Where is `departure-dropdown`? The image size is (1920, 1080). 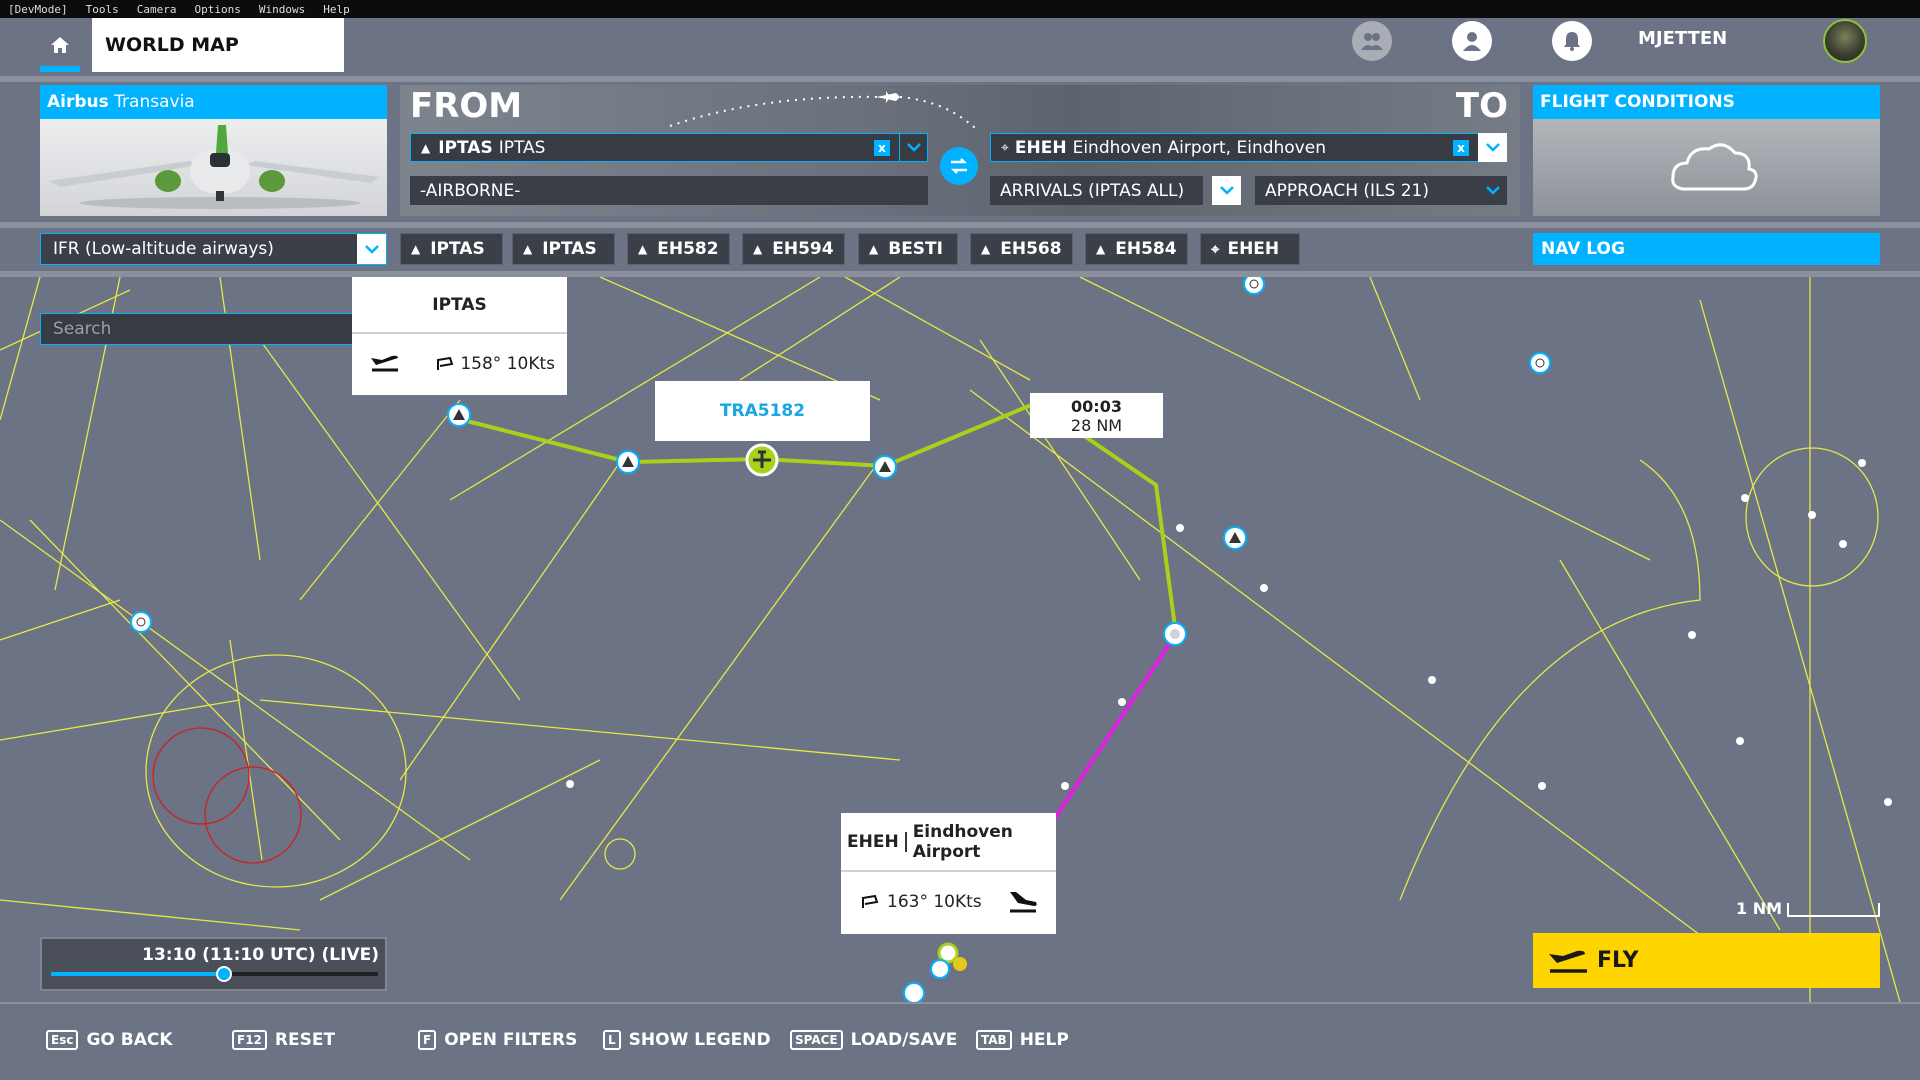 departure-dropdown is located at coordinates (913, 147).